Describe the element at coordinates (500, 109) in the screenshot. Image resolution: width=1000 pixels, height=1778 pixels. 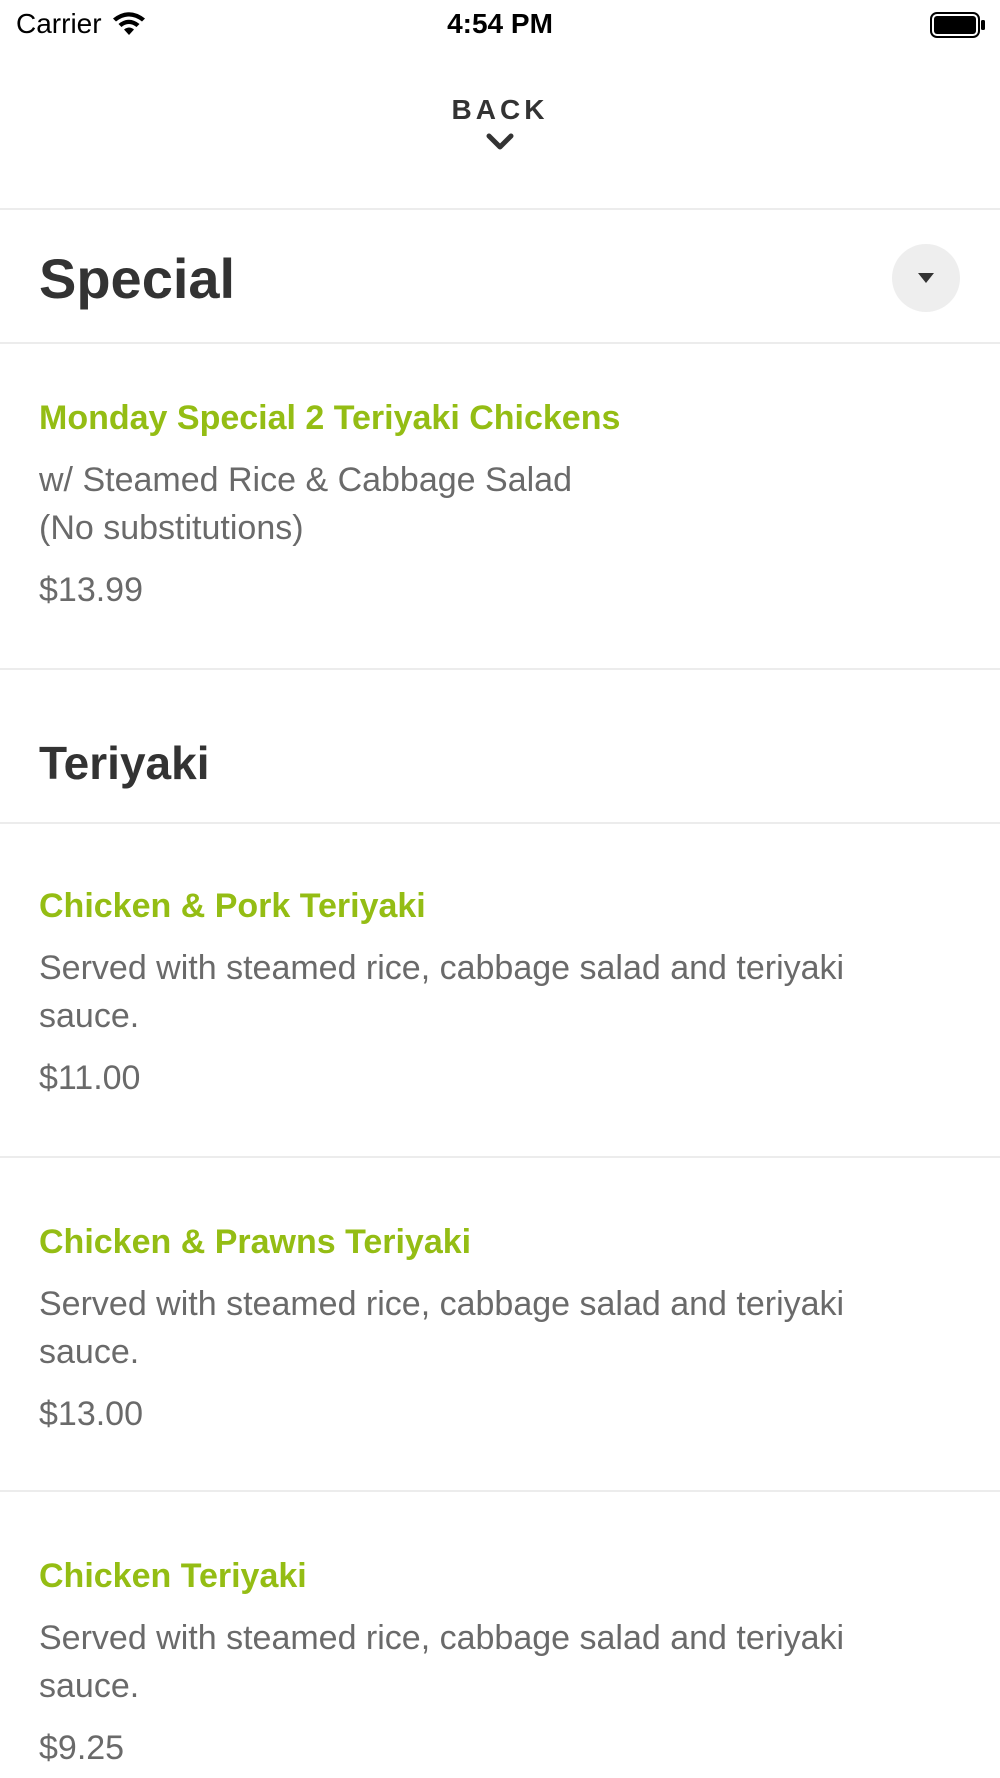
I see `back-label: BACK` at that location.